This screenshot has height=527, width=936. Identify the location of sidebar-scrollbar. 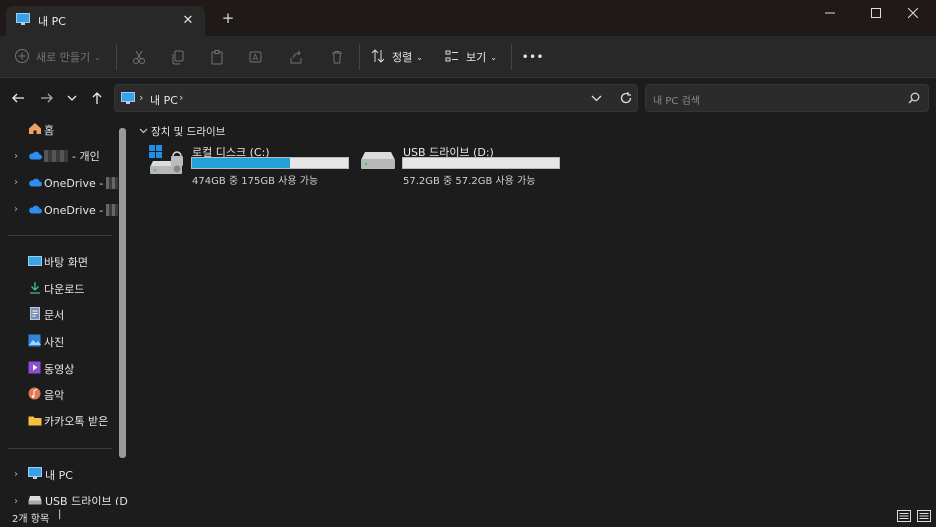
(122, 293).